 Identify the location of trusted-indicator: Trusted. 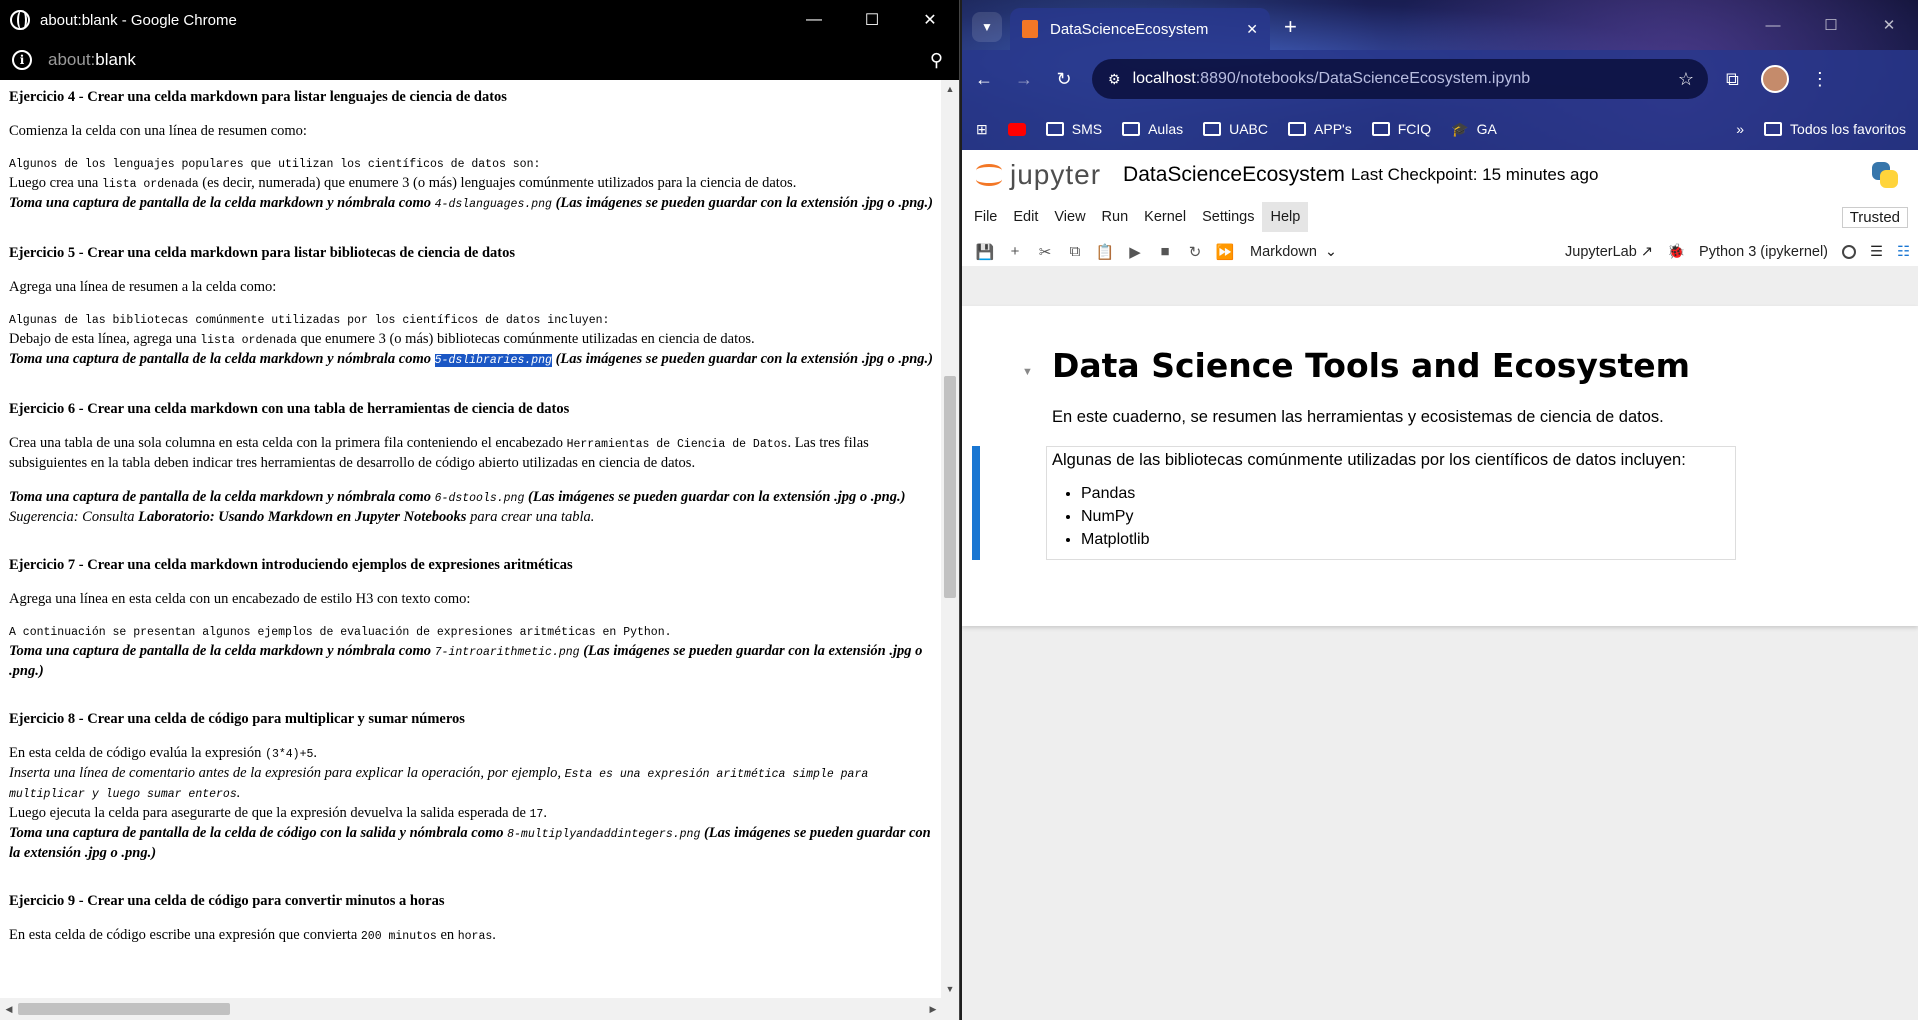
(1874, 217).